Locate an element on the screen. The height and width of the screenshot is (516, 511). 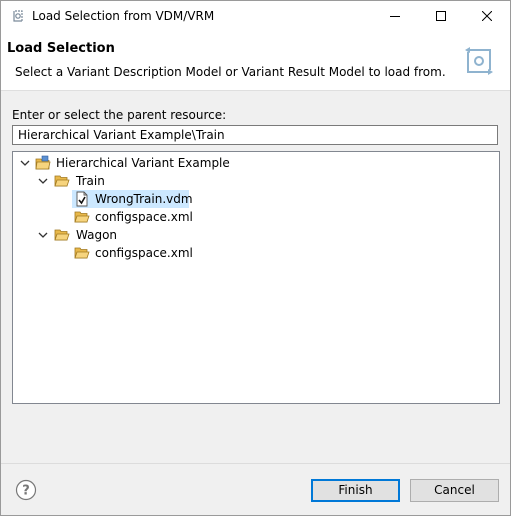
tree-node-label: Wagon is located at coordinates (97, 235).